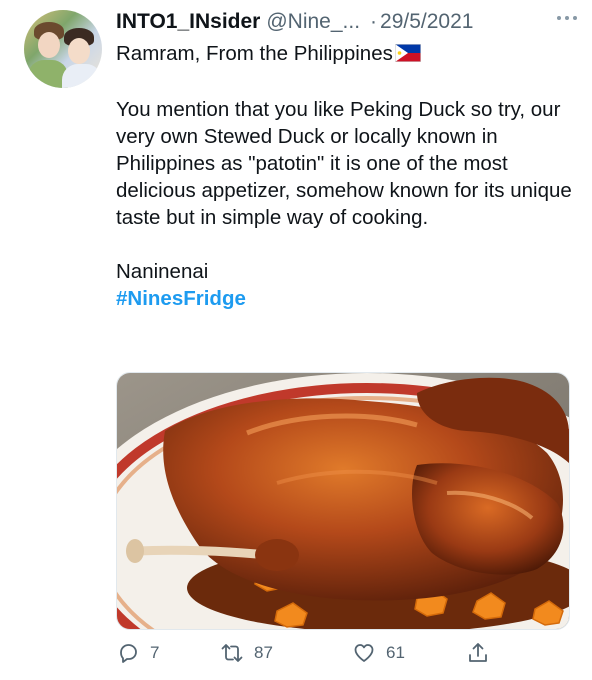  I want to click on reply-icon, so click(128, 653).